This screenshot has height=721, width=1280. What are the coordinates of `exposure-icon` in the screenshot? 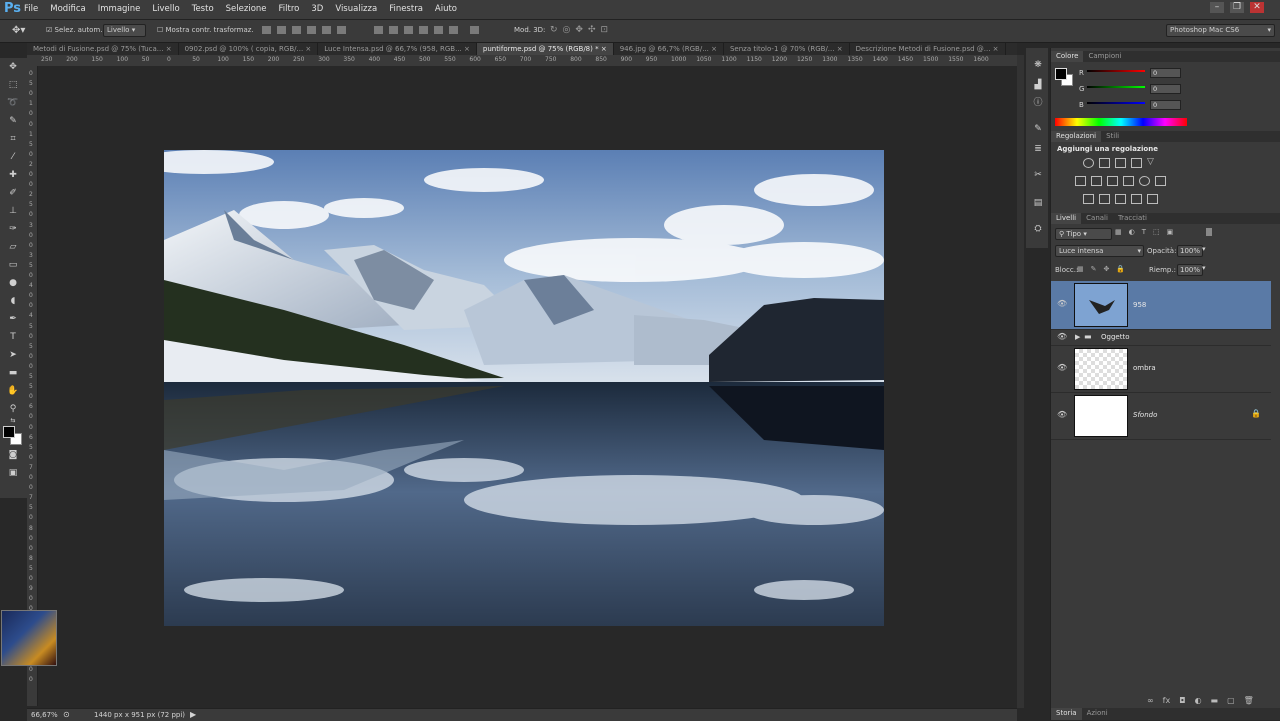 It's located at (1136, 163).